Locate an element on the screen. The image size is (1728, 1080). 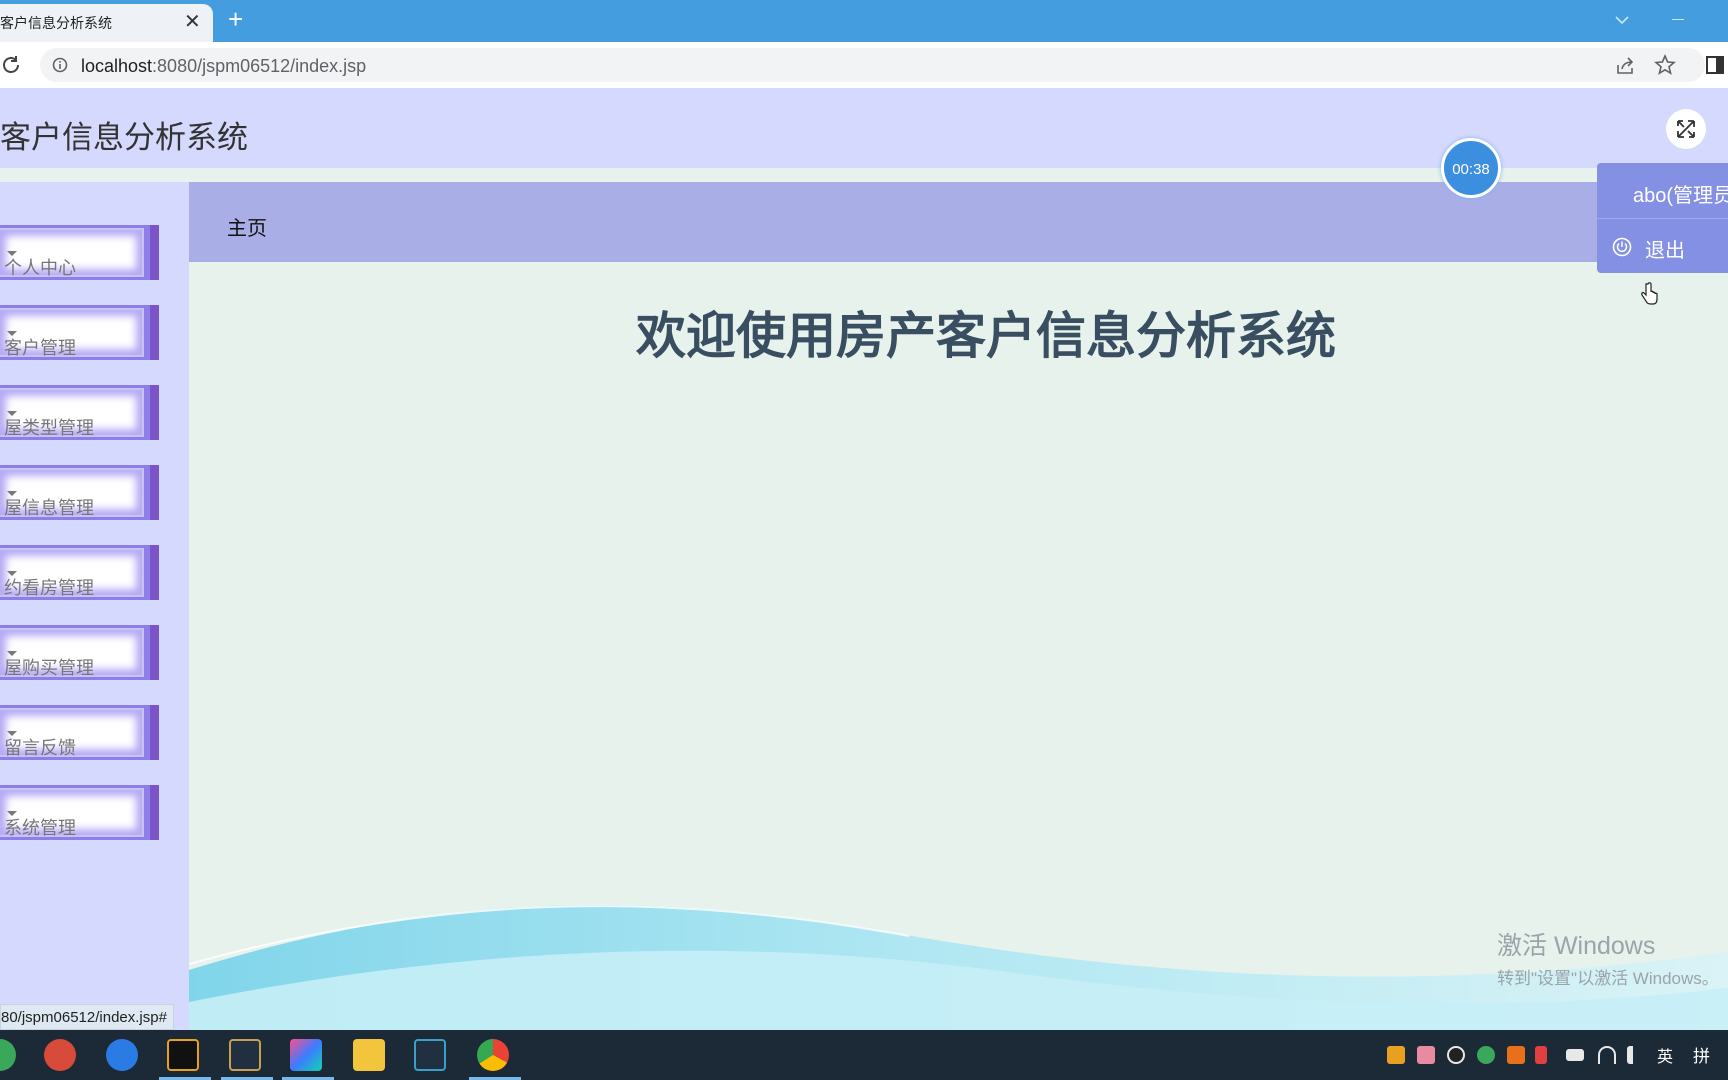
intellij-app-icon is located at coordinates (306, 1055).